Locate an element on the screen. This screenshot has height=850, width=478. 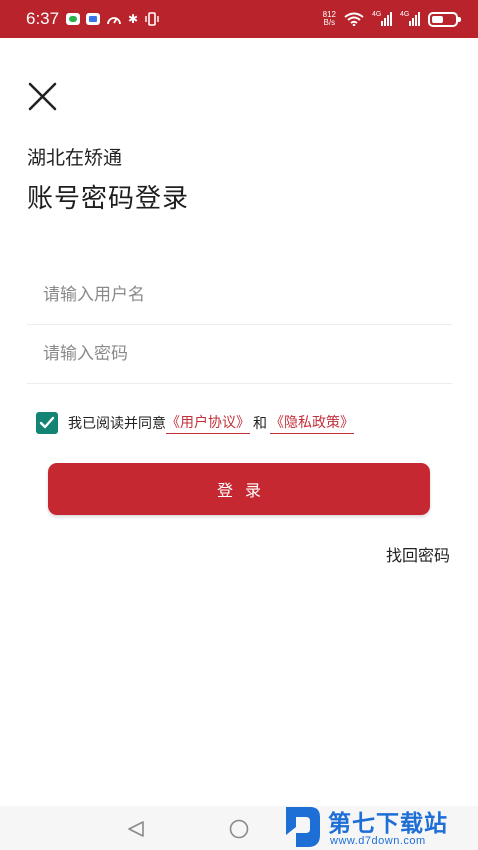
back-triangle-icon is located at coordinates (136, 829).